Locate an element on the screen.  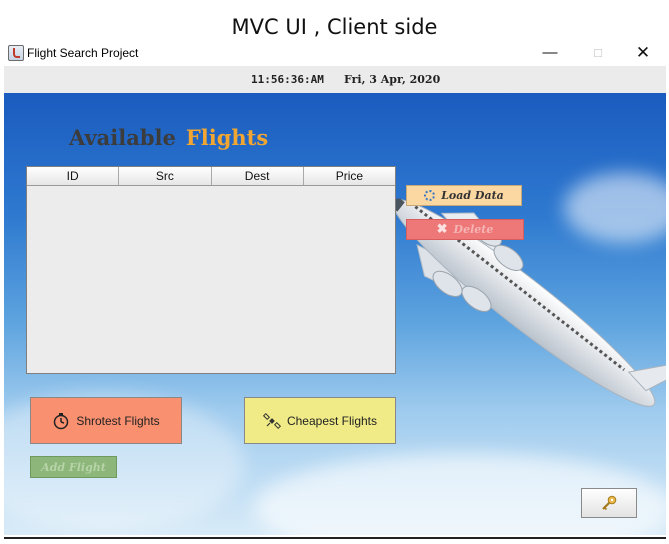
shortest-flights-button: Shrotest Flights is located at coordinates (106, 420).